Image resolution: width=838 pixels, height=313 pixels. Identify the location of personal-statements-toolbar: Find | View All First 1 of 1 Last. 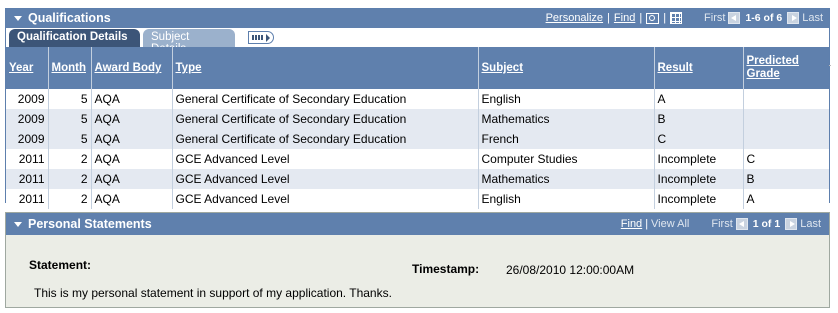
(721, 224).